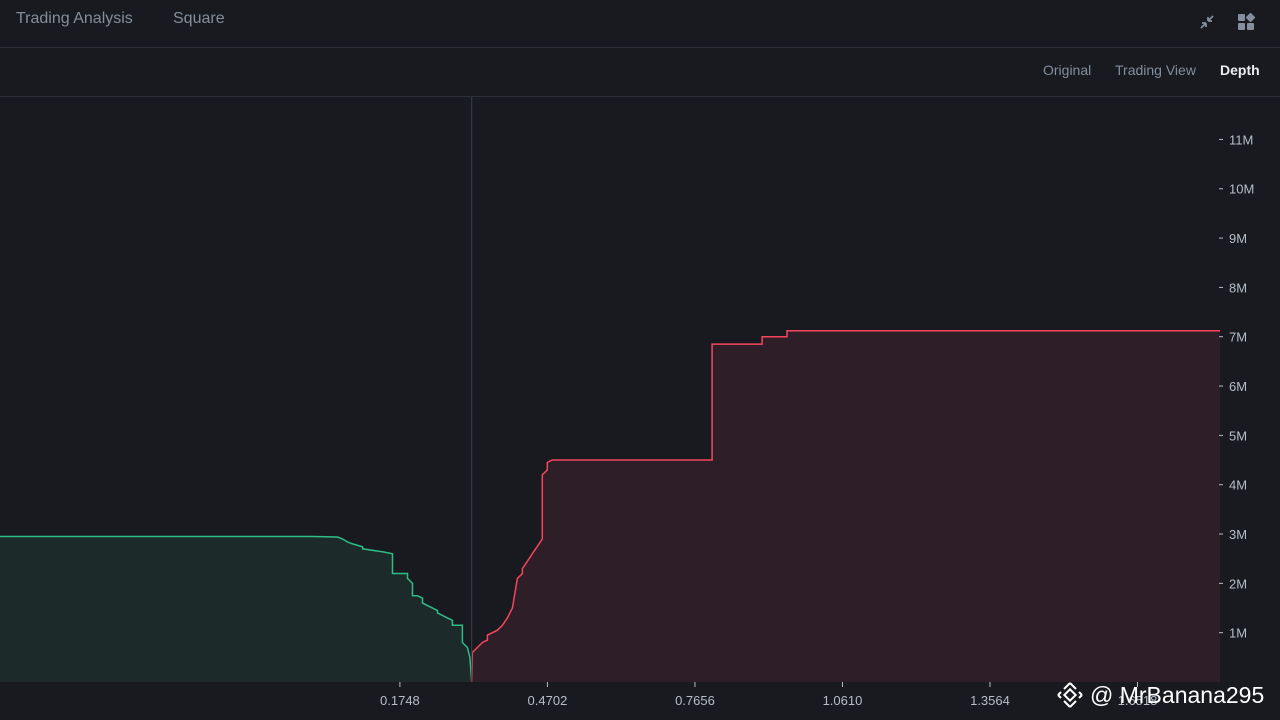 This screenshot has width=1280, height=720. What do you see at coordinates (990, 700) in the screenshot?
I see `x-tick-label: 1.3564` at bounding box center [990, 700].